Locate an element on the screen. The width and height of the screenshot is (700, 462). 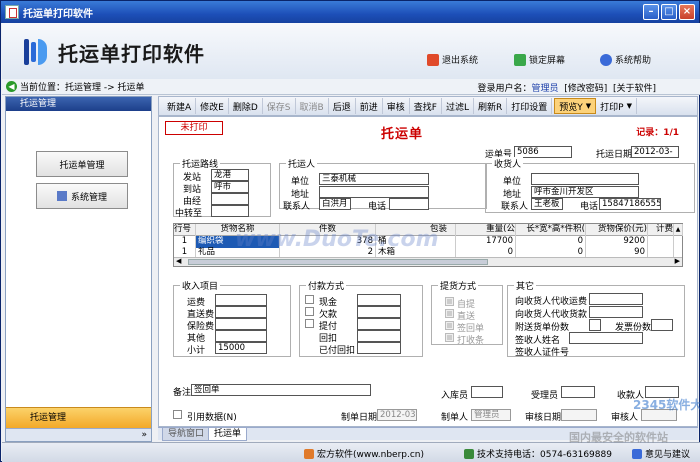
ref-data-checkbox is located at coordinates (177, 414).